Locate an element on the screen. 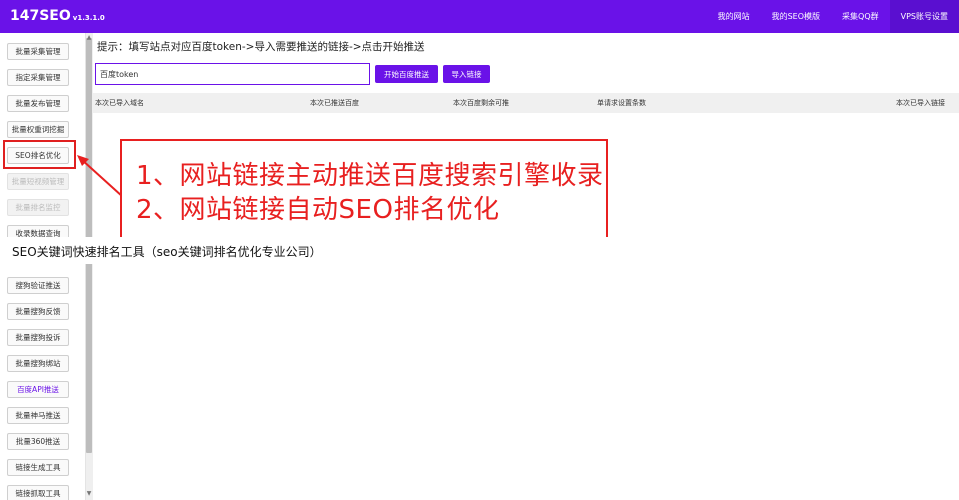 This screenshot has width=959, height=500. scroll-down-icon: ▼ is located at coordinates (89, 494).